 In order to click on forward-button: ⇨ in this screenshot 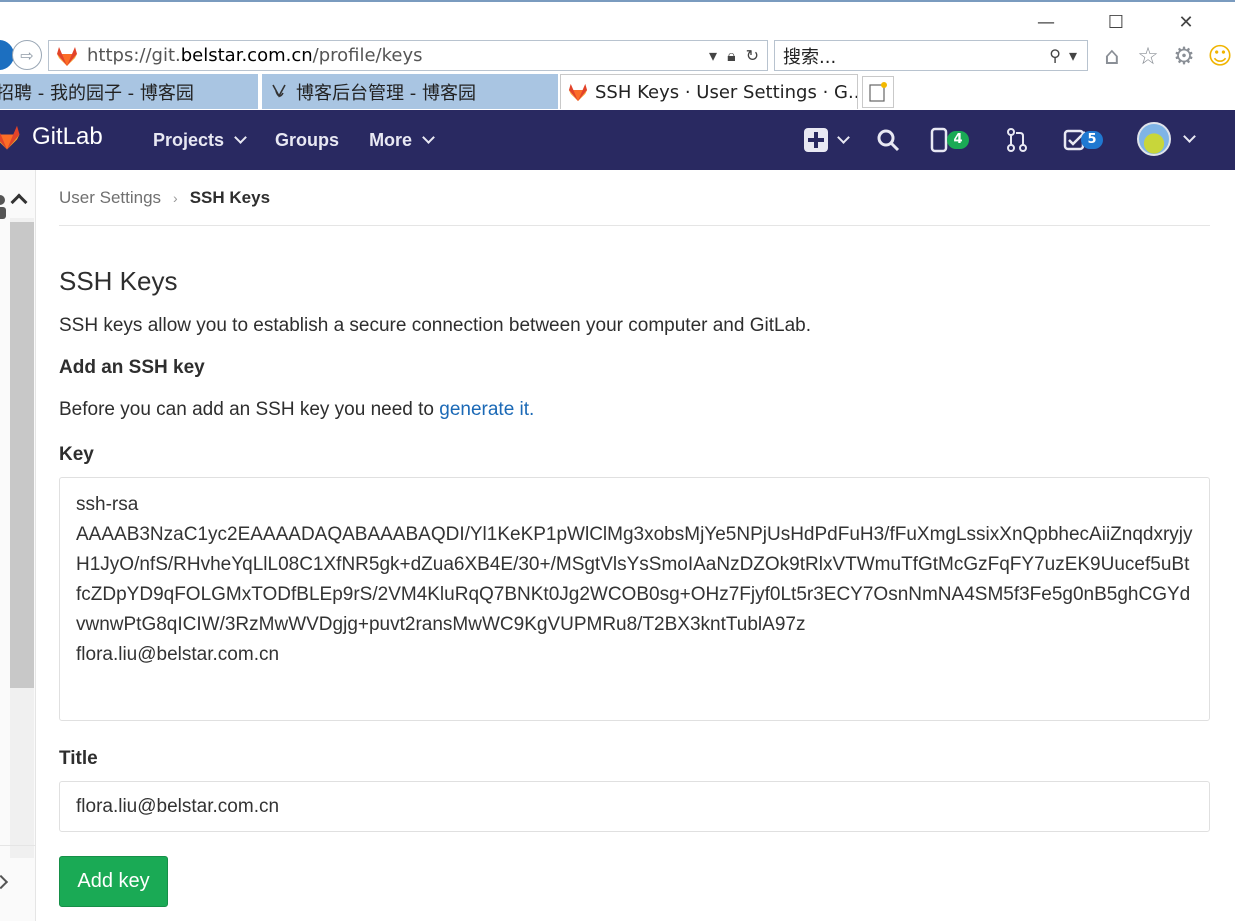, I will do `click(27, 55)`.